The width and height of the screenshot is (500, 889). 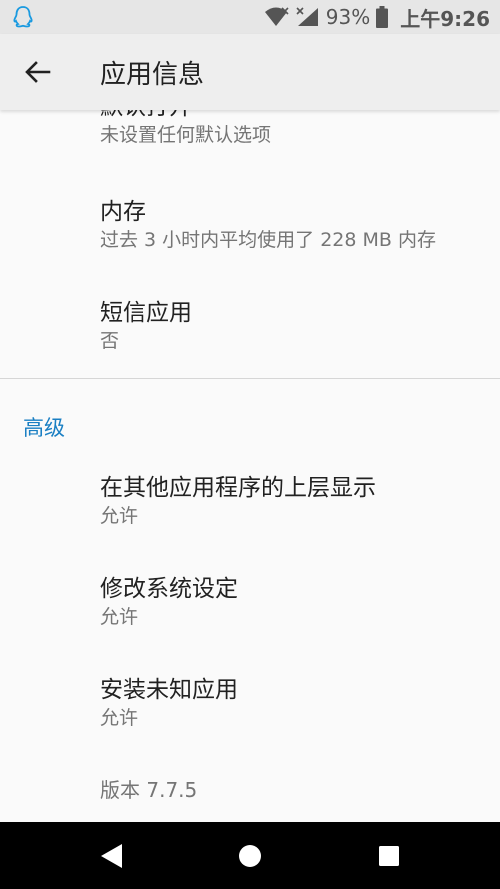 I want to click on battery-percent: 93%, so click(x=348, y=17).